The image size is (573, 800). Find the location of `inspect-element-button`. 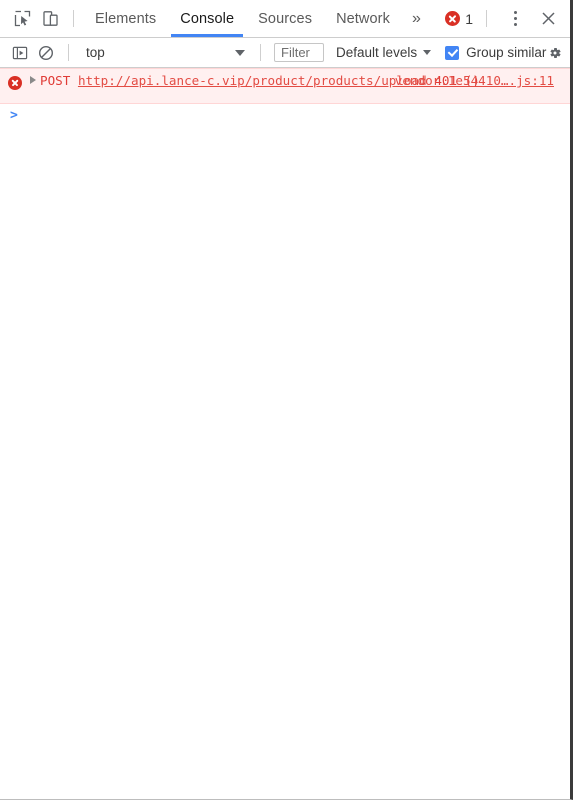

inspect-element-button is located at coordinates (22, 19).